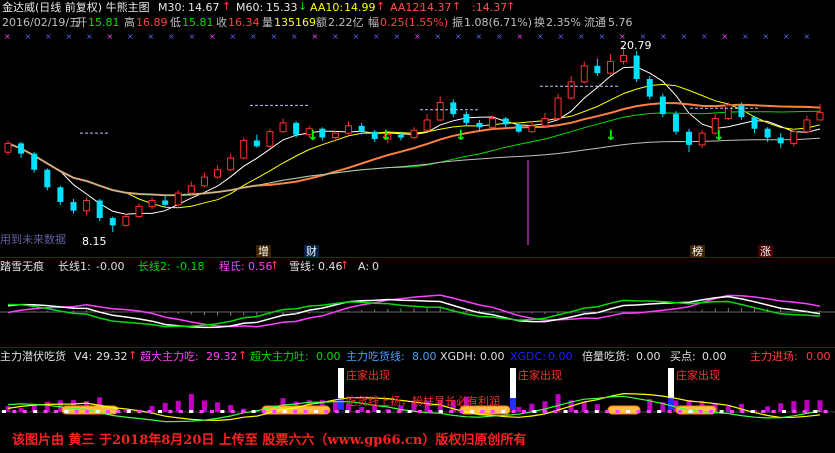 The image size is (835, 453). What do you see at coordinates (719, 136) in the screenshot?
I see `buy-arrow-icon: ↓` at bounding box center [719, 136].